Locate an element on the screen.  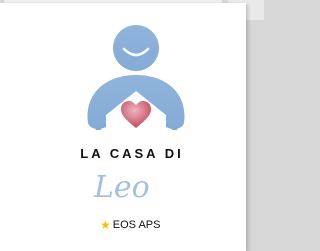
brand-name: LA CASA DI is located at coordinates (132, 153).